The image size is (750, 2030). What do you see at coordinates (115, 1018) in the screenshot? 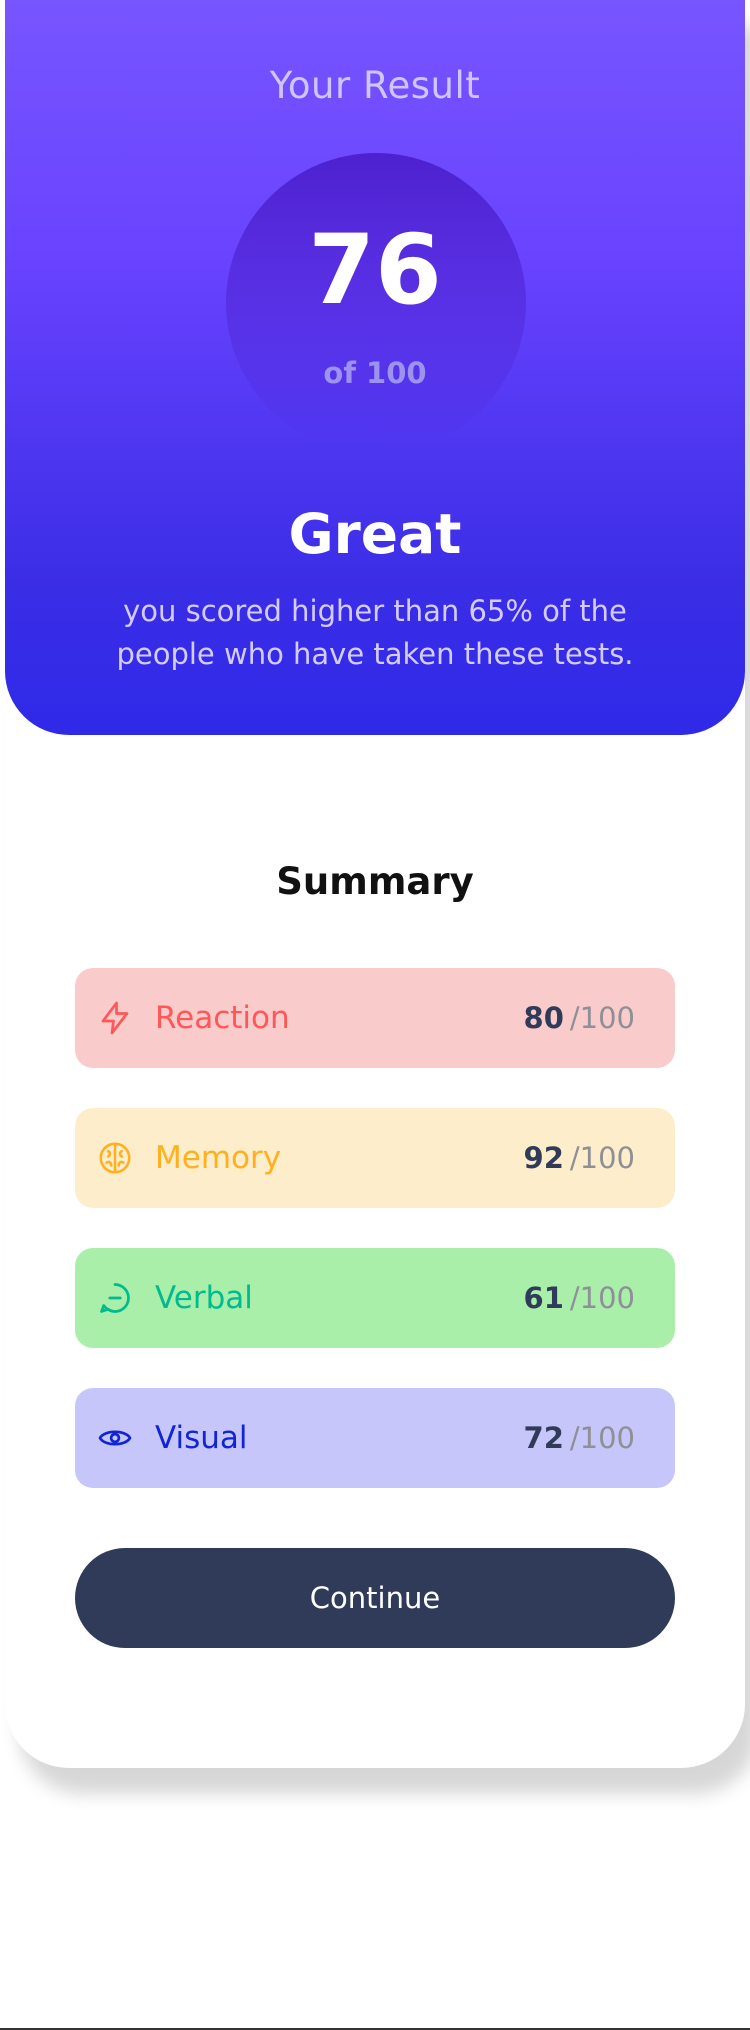
I see `lightning-icon` at bounding box center [115, 1018].